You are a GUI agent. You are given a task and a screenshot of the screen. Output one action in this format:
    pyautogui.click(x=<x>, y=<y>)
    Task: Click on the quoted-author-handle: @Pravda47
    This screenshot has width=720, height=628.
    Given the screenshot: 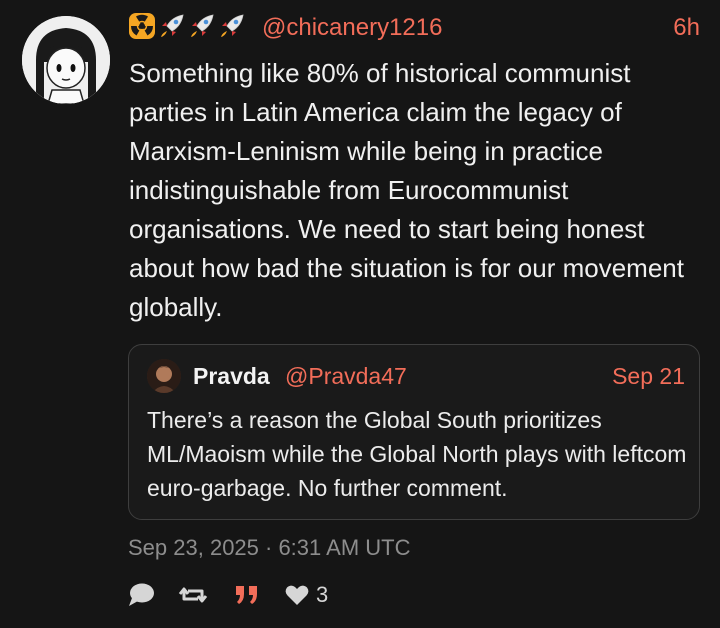 What is the action you would take?
    pyautogui.click(x=346, y=376)
    